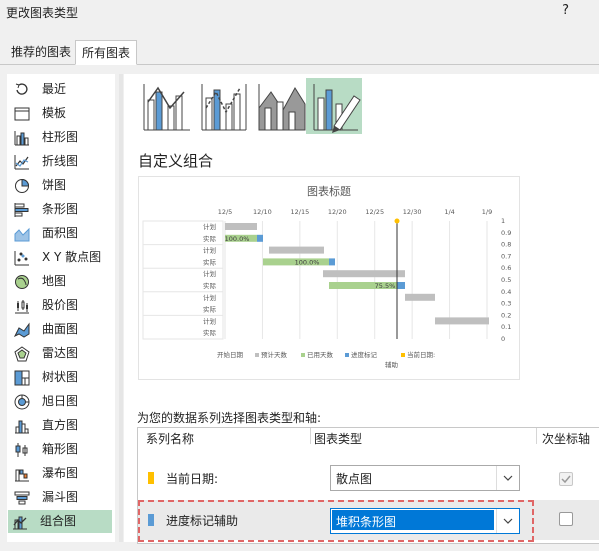  I want to click on window-title: 更改图表类型, so click(42, 13).